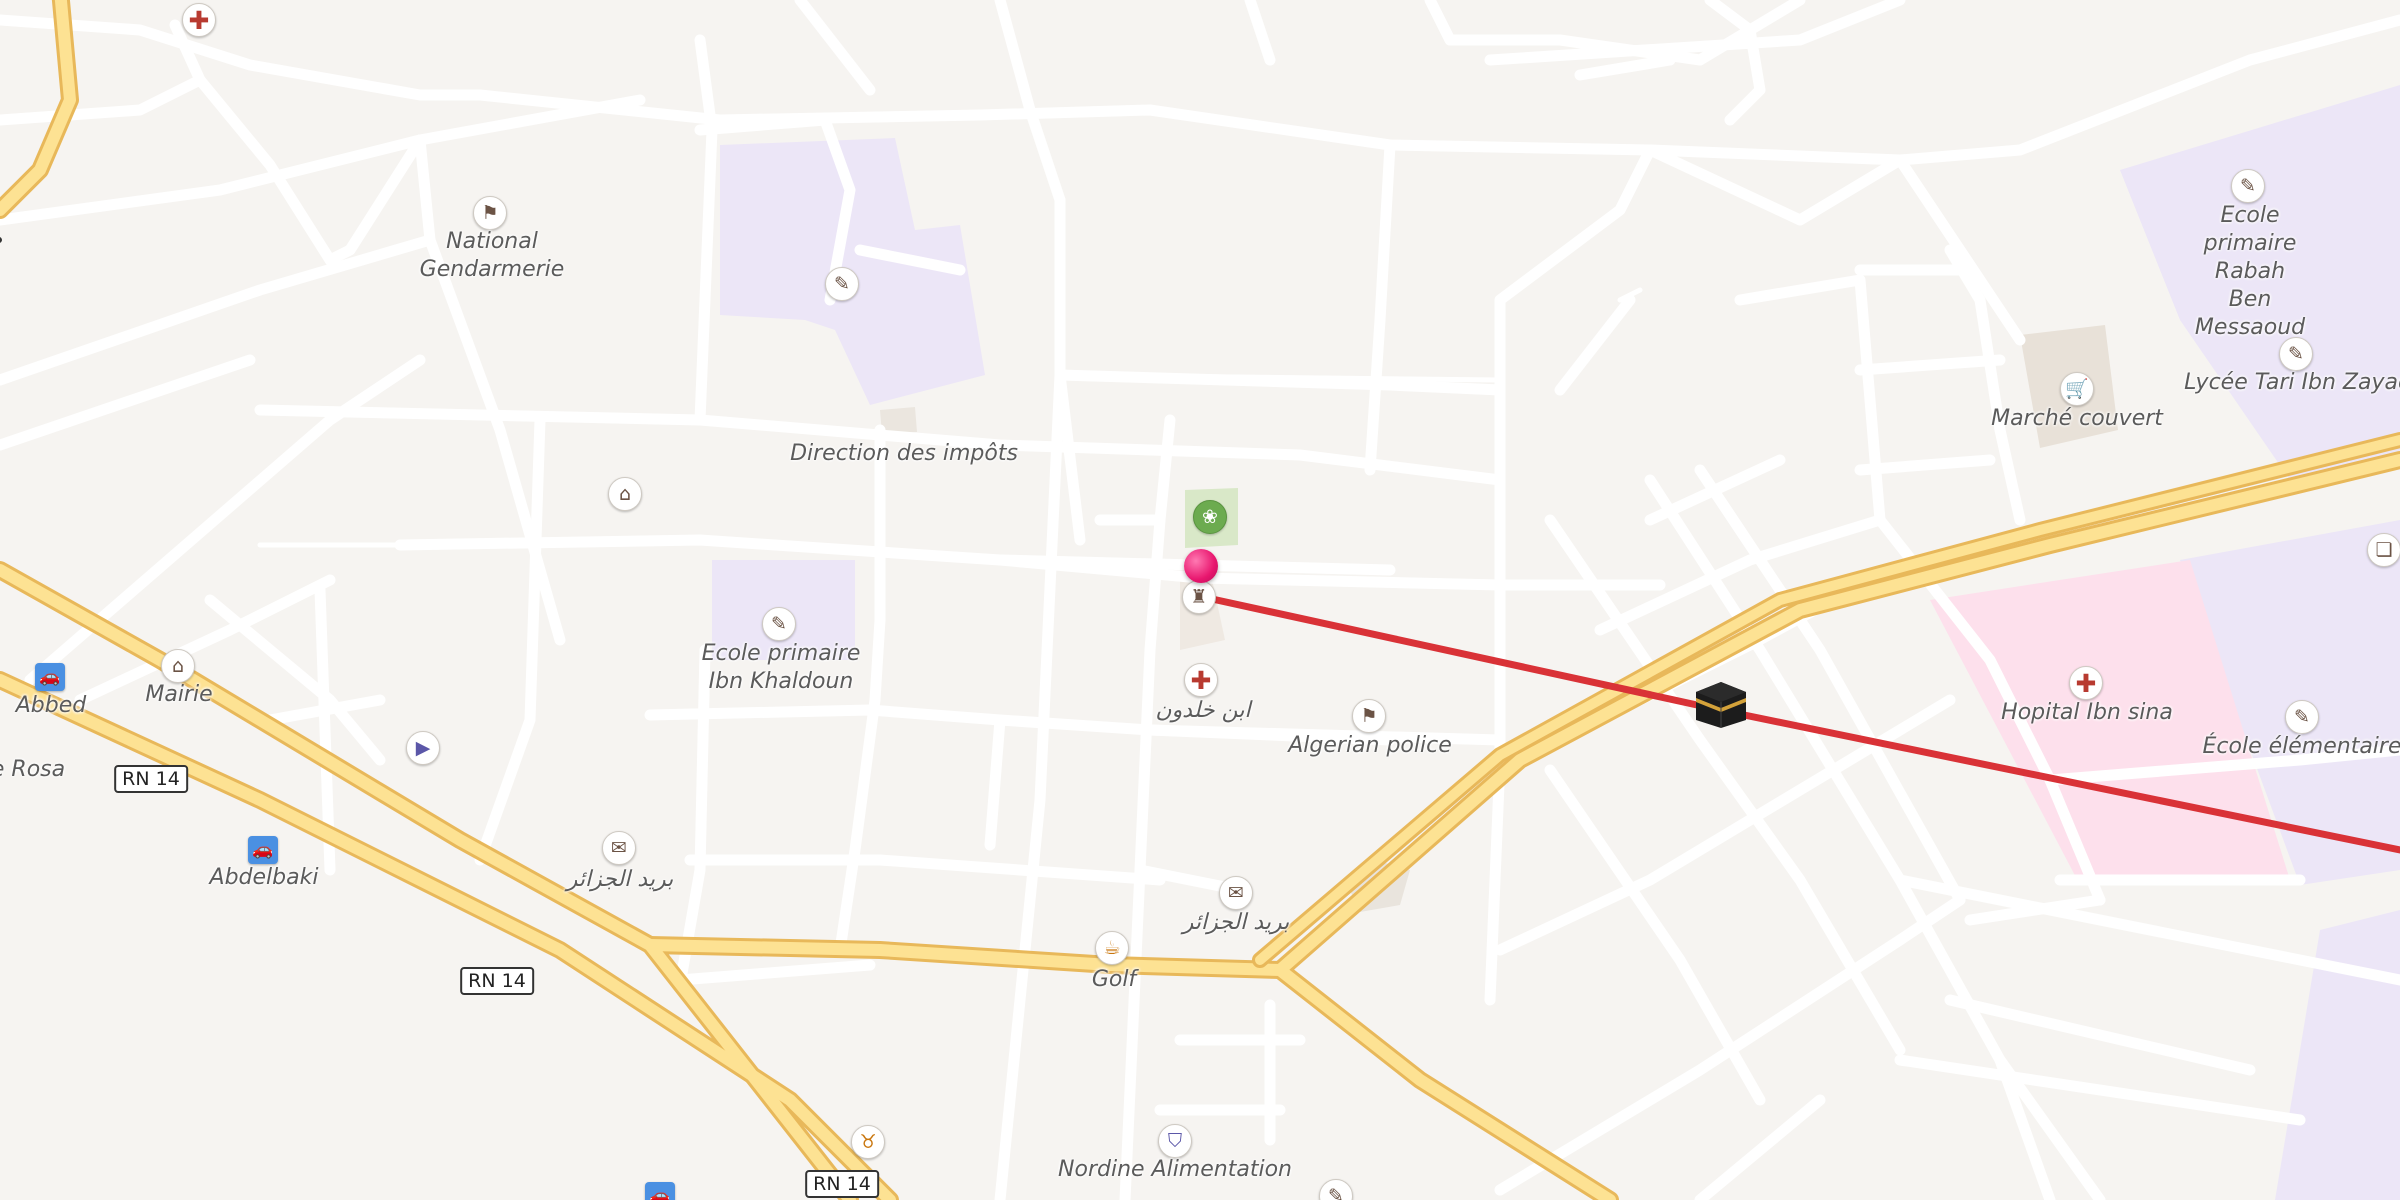 This screenshot has height=1200, width=2400. I want to click on label-abbed: Abbed, so click(51, 705).